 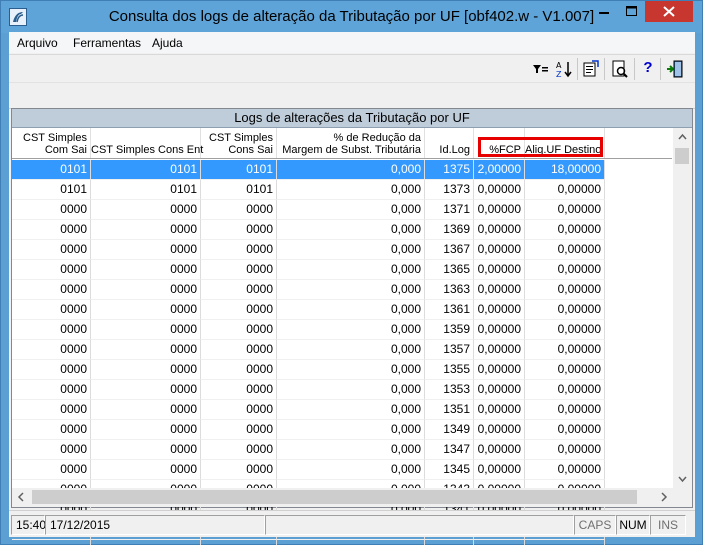 I want to click on cell-id-log: 1369, so click(x=449, y=230).